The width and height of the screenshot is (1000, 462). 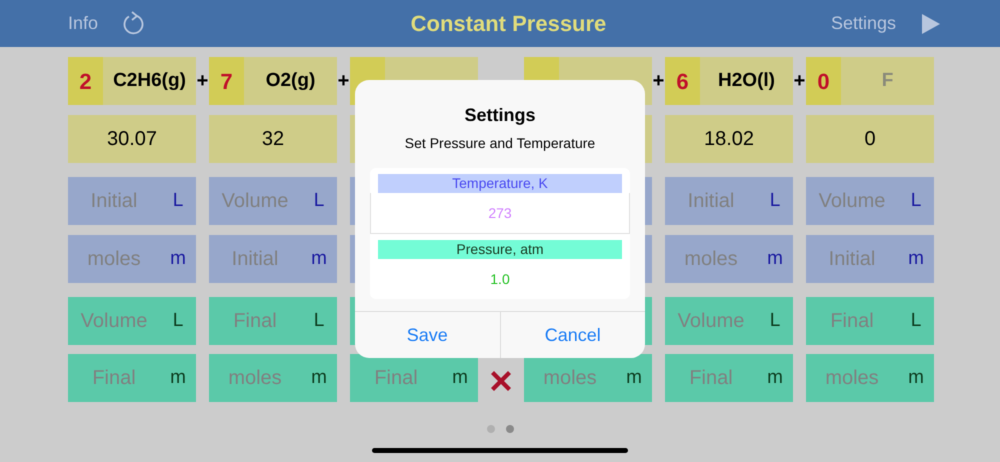 I want to click on field-label: Temperature, K, so click(x=500, y=183).